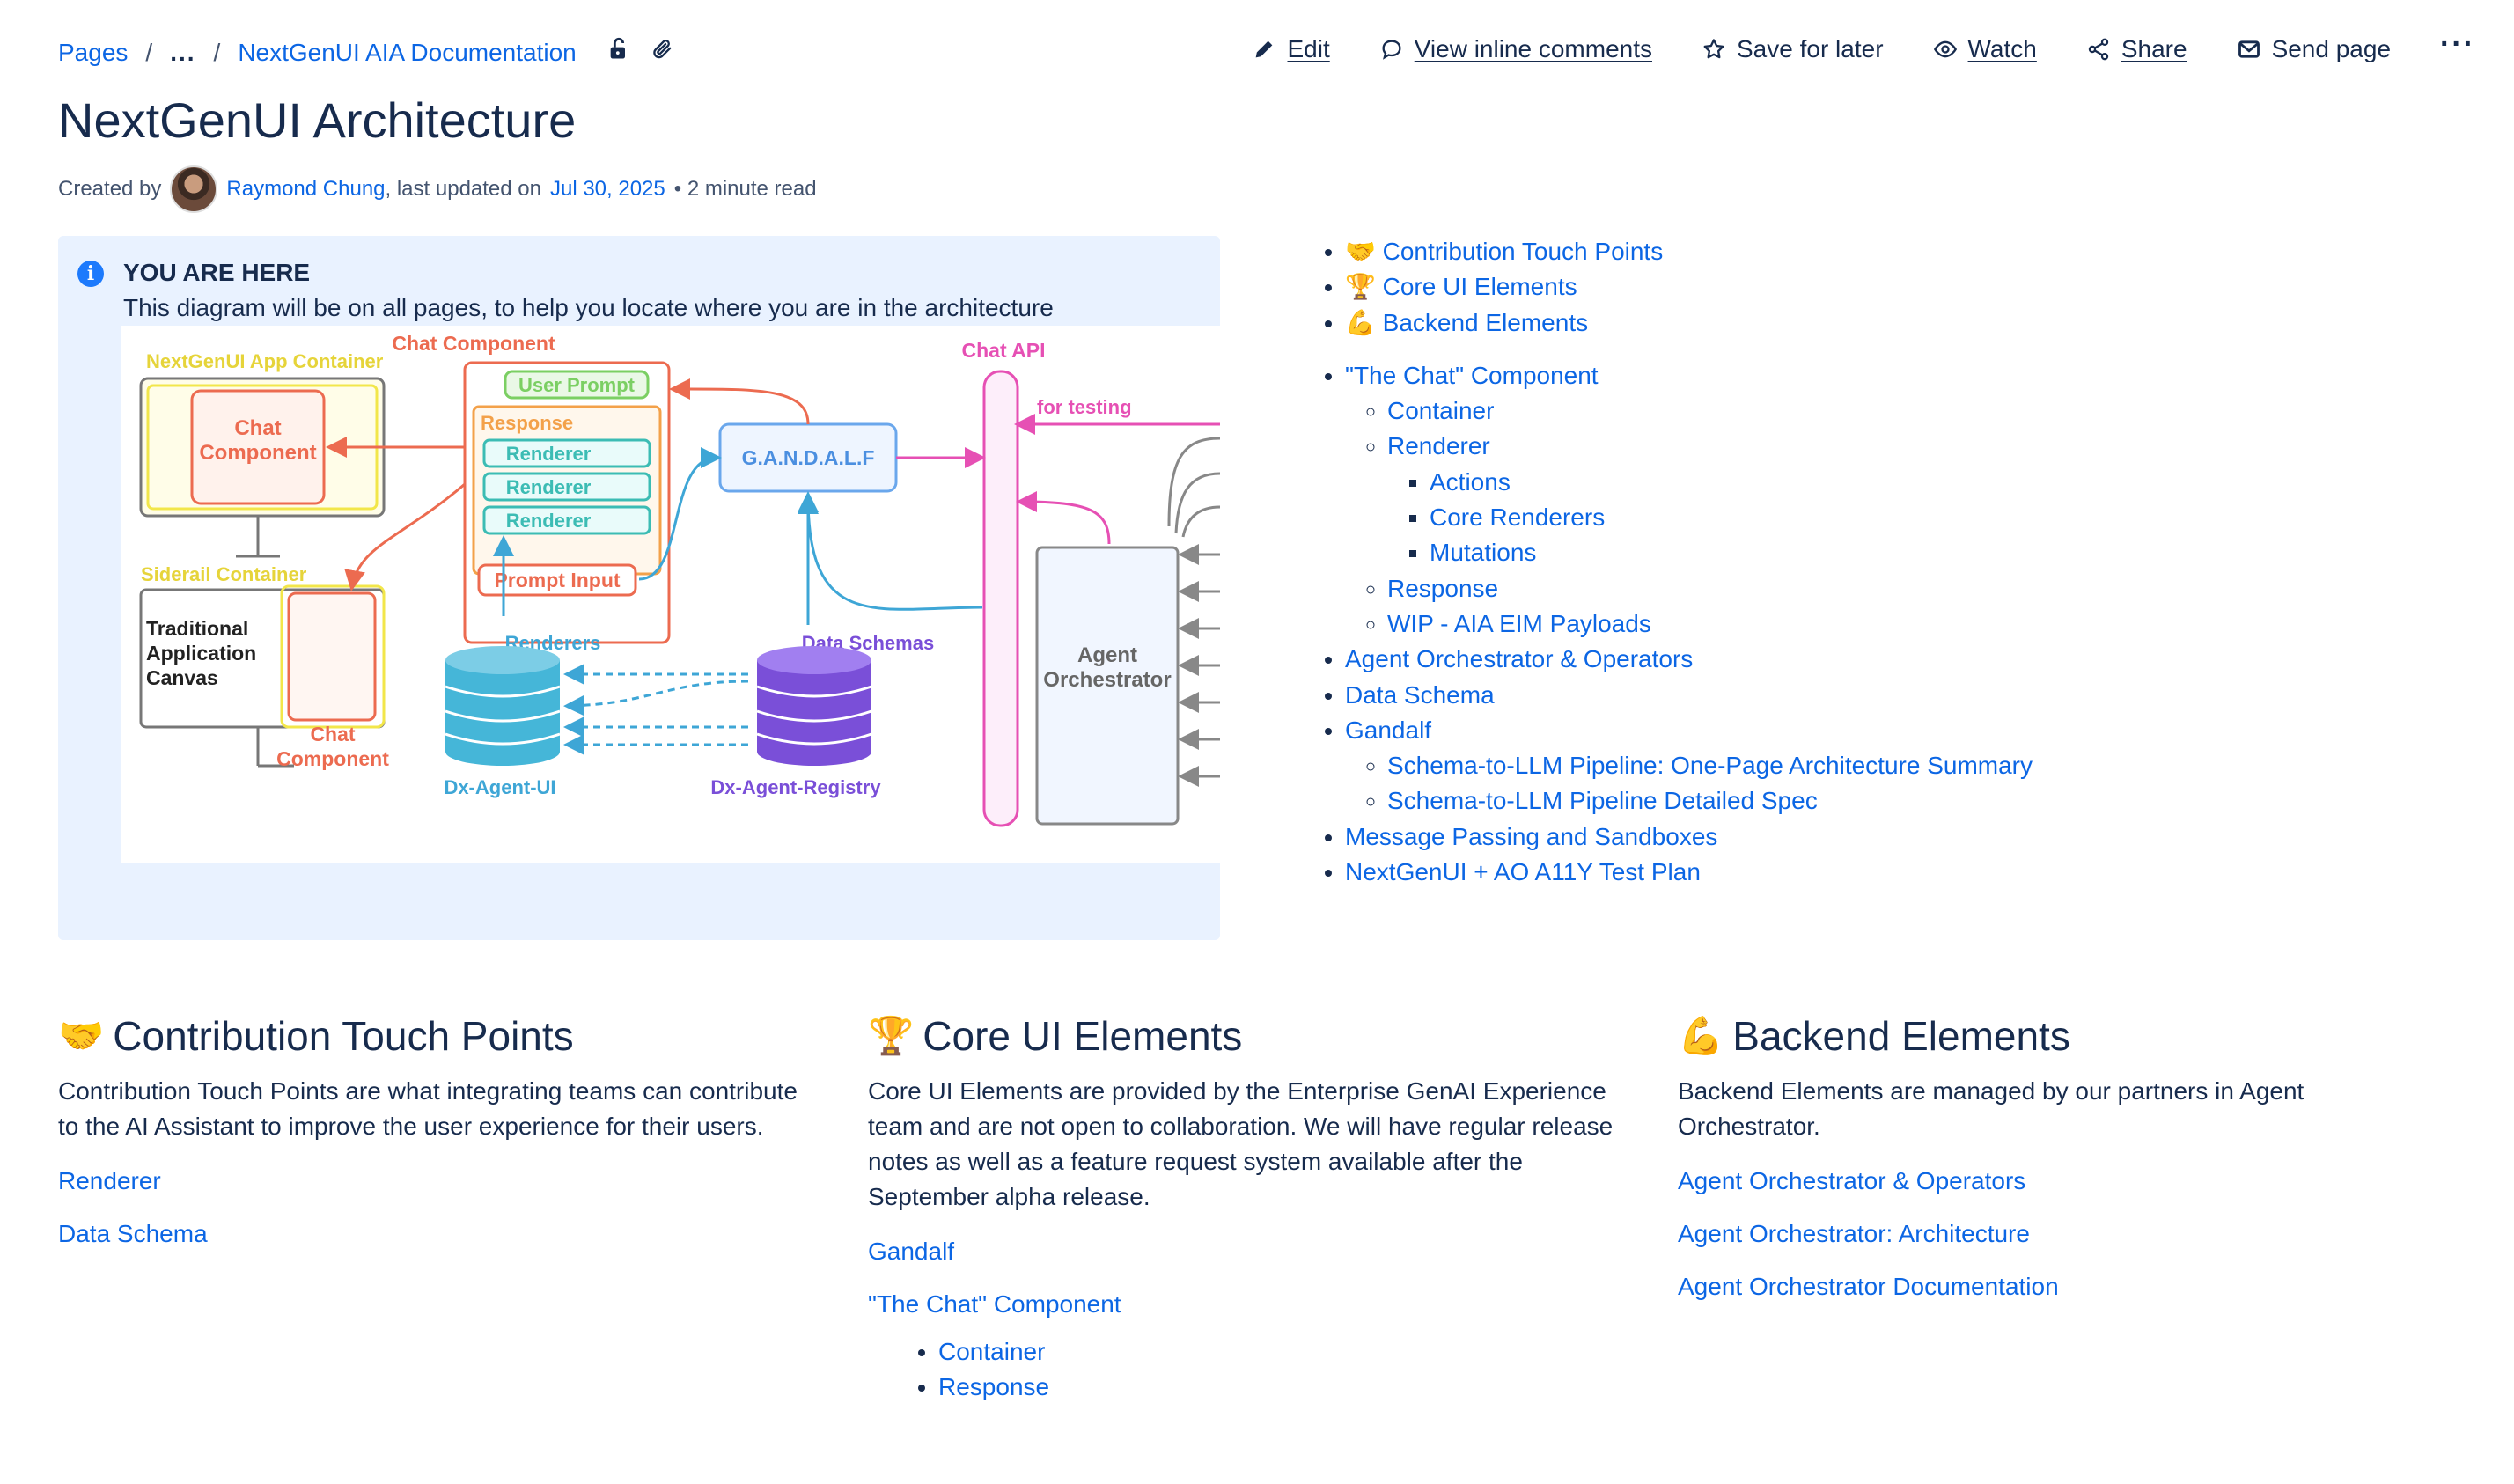 This screenshot has height=1484, width=2514. Describe the element at coordinates (1731, 483) in the screenshot. I see `toc-item: Actions` at that location.